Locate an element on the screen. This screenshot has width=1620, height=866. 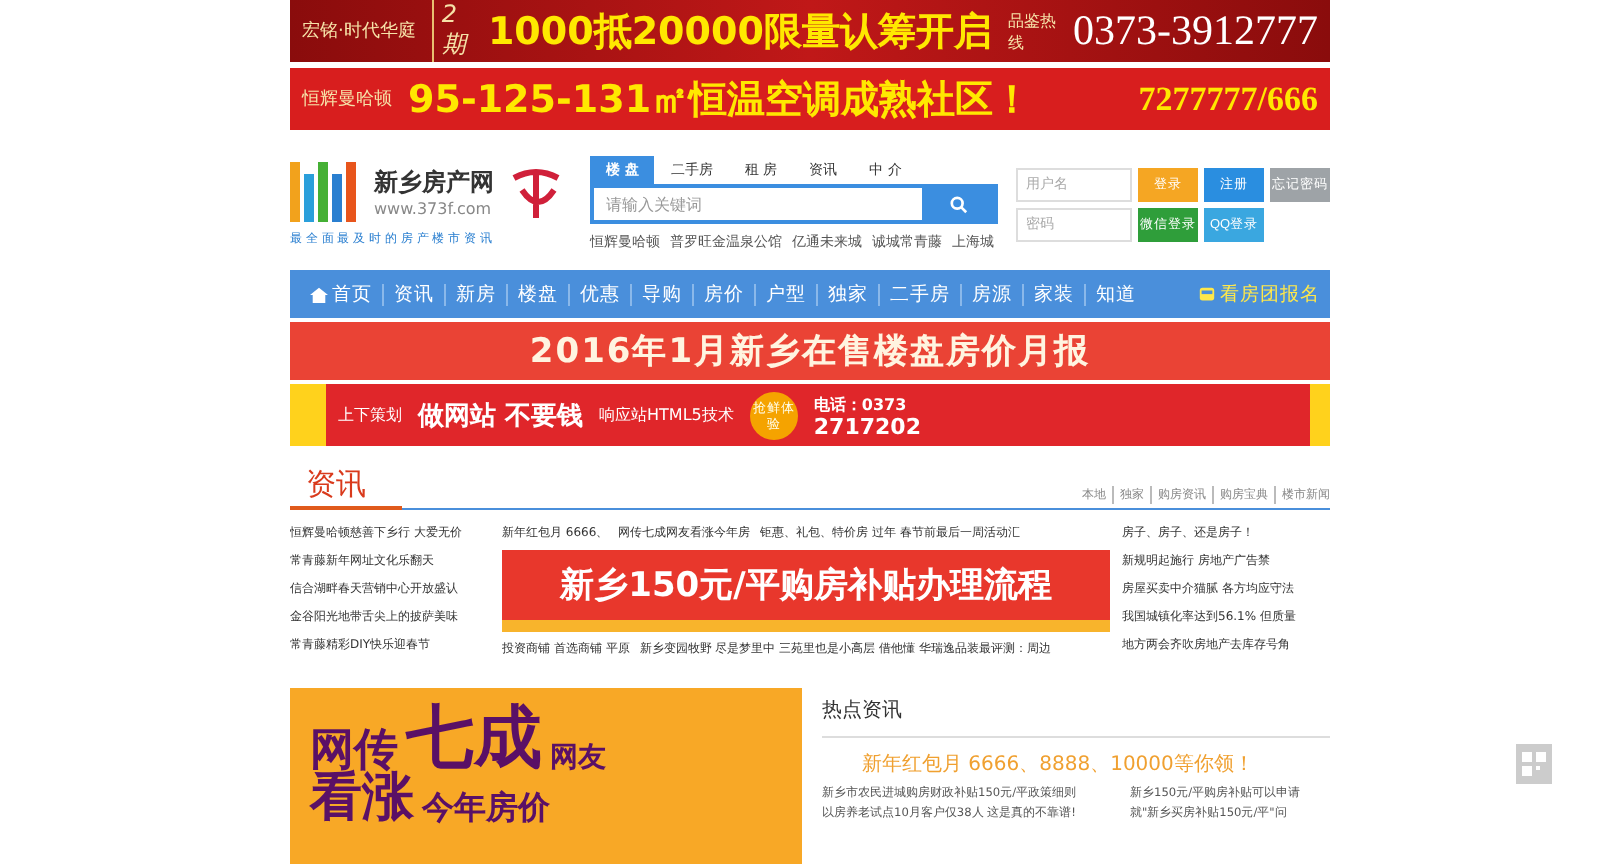
nav-link: 首页 is located at coordinates (341, 294).